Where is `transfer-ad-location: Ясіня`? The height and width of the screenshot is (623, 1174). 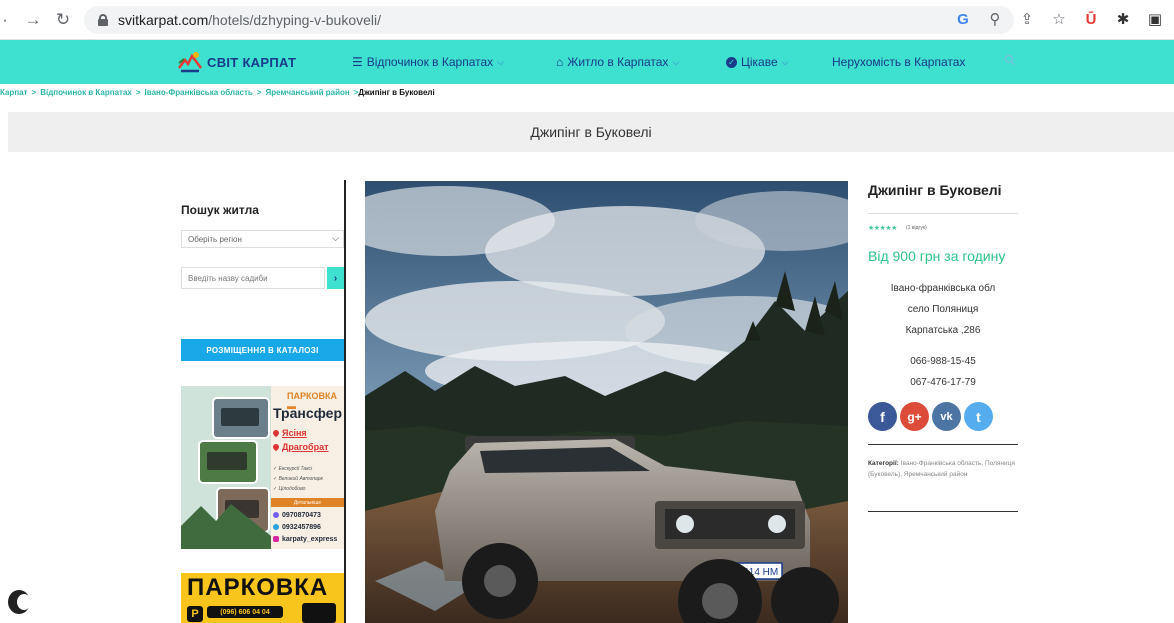 transfer-ad-location: Ясіня is located at coordinates (289, 433).